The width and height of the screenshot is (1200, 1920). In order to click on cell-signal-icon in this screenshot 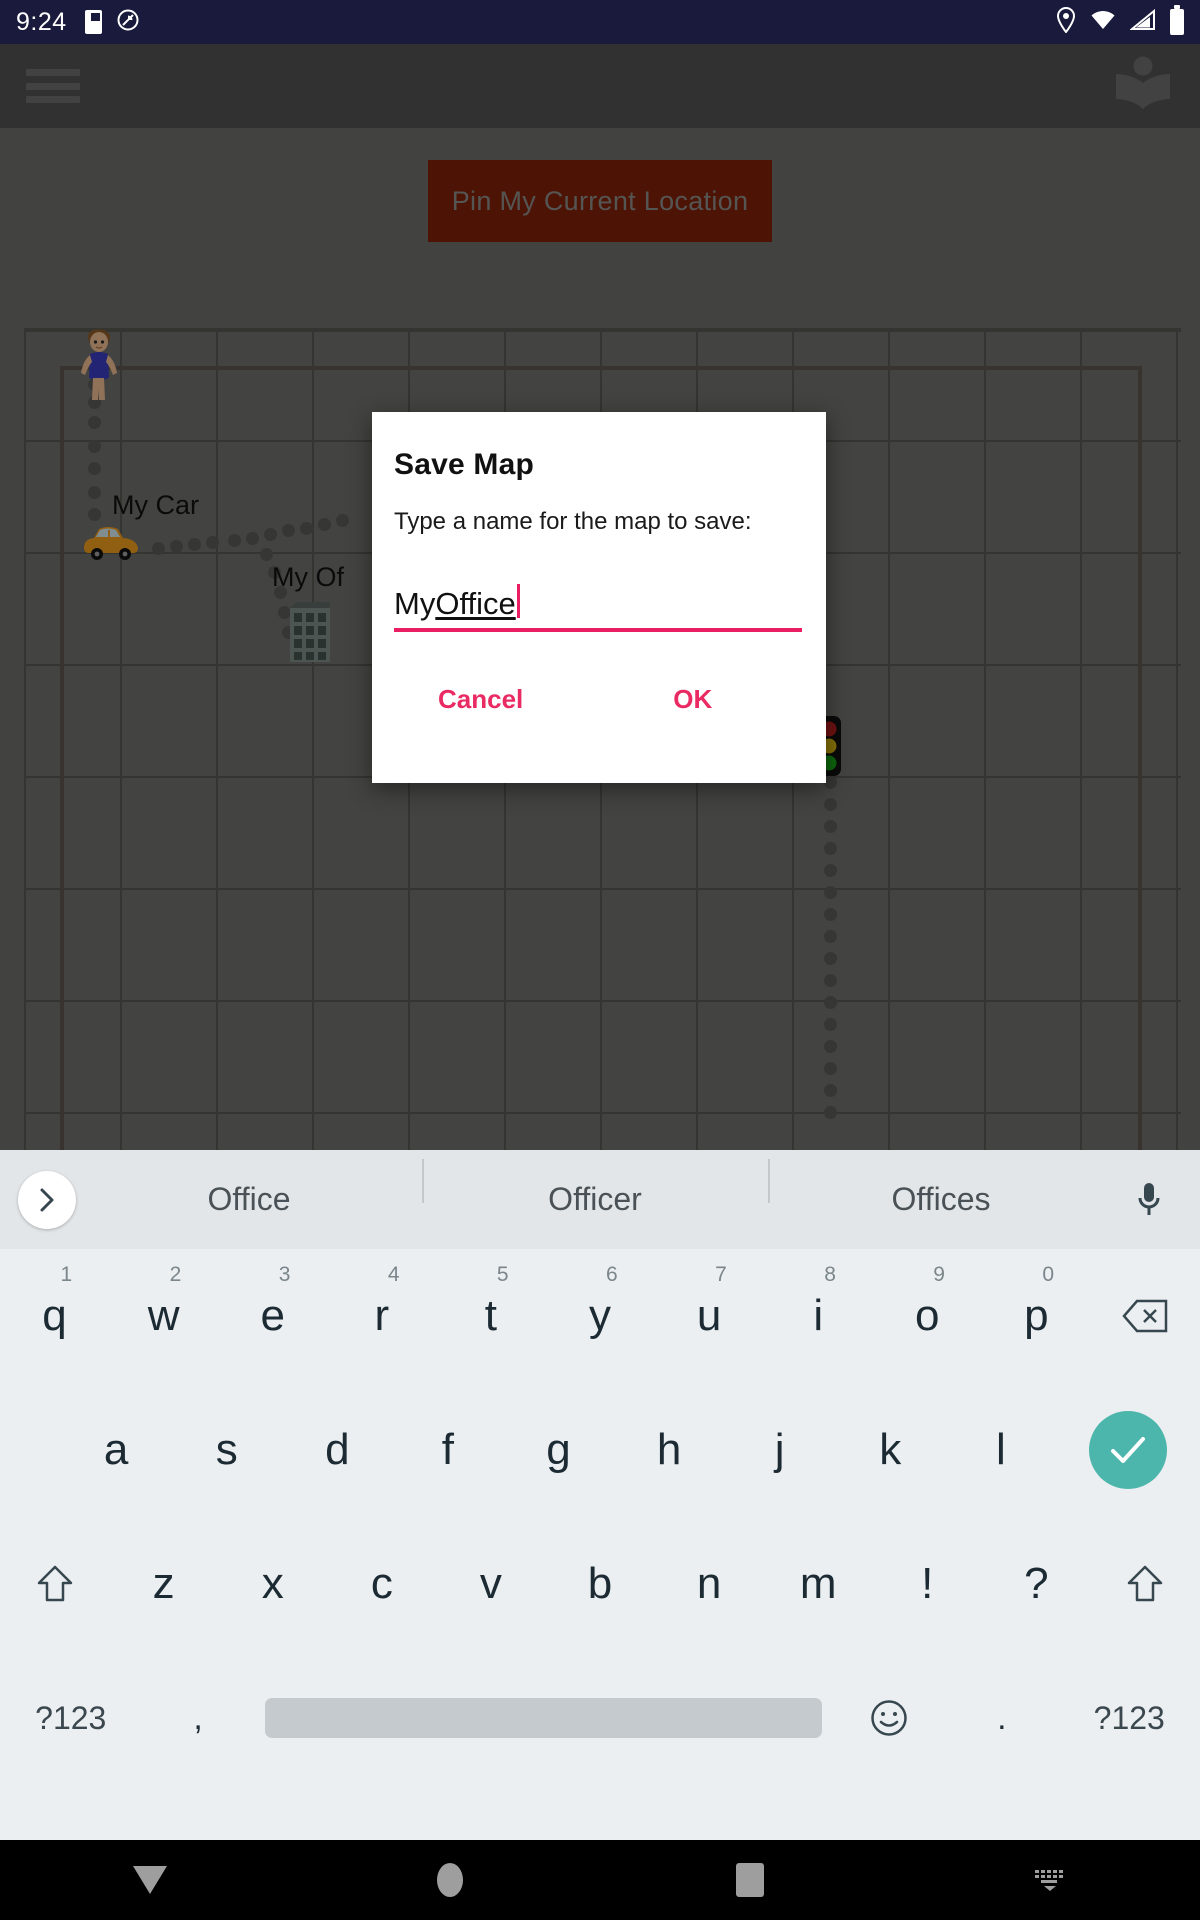, I will do `click(1142, 22)`.